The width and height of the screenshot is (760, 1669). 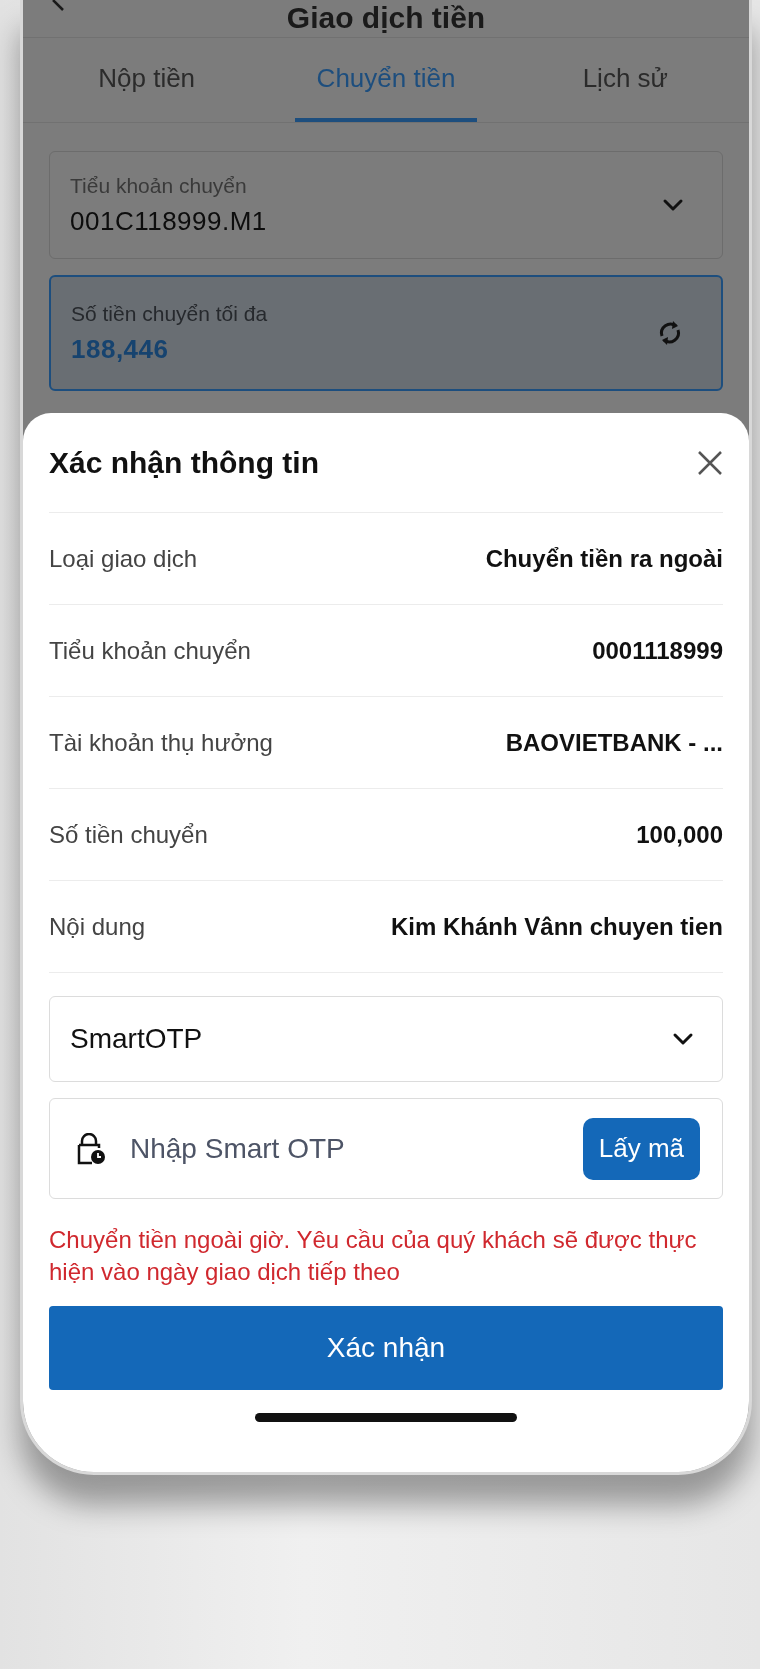 What do you see at coordinates (386, 1348) in the screenshot?
I see `confirm-button: Xác nhận` at bounding box center [386, 1348].